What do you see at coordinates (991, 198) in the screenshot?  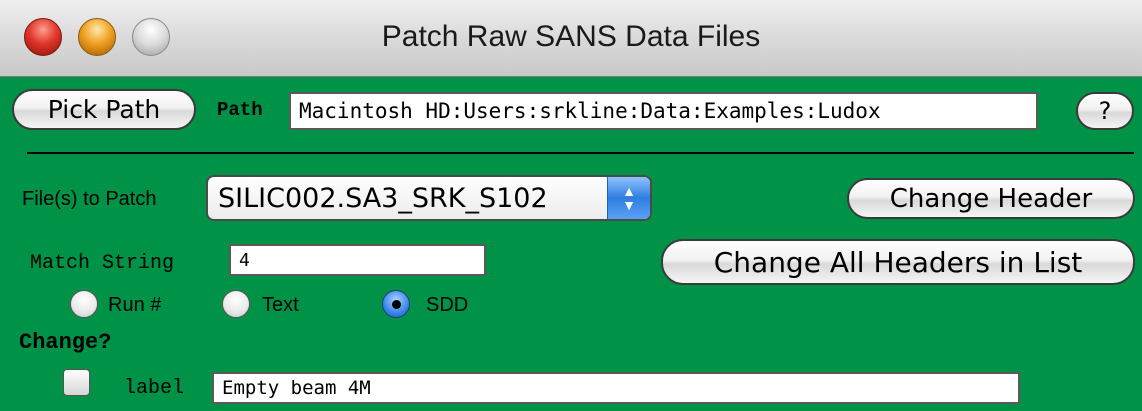 I see `change-header-button: Change Header` at bounding box center [991, 198].